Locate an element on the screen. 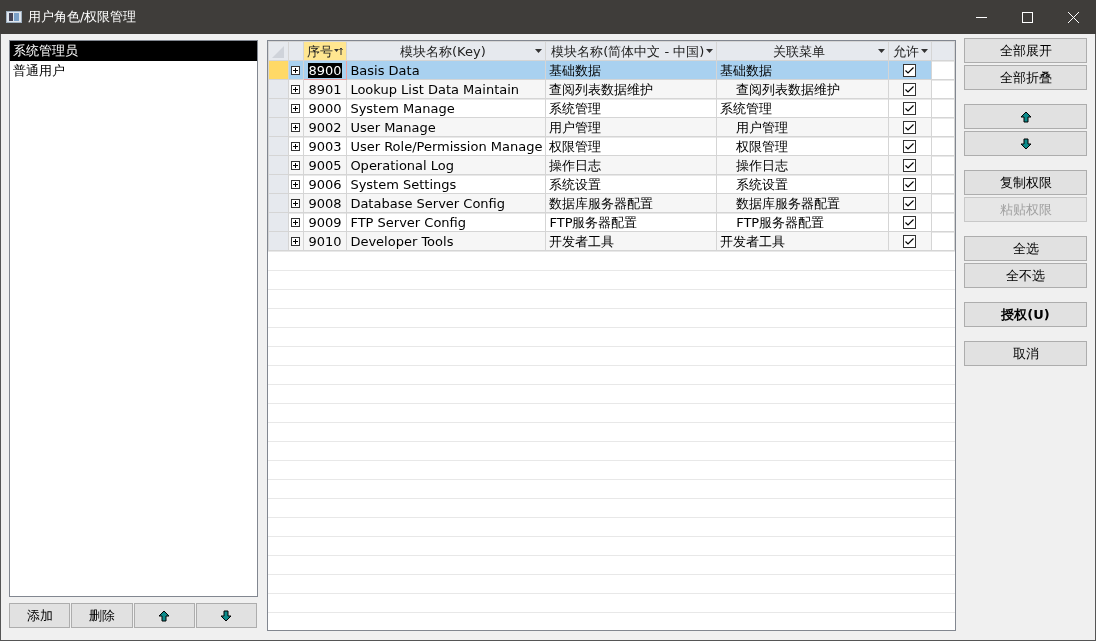 This screenshot has height=641, width=1096. action-button: 删除 is located at coordinates (102, 615).